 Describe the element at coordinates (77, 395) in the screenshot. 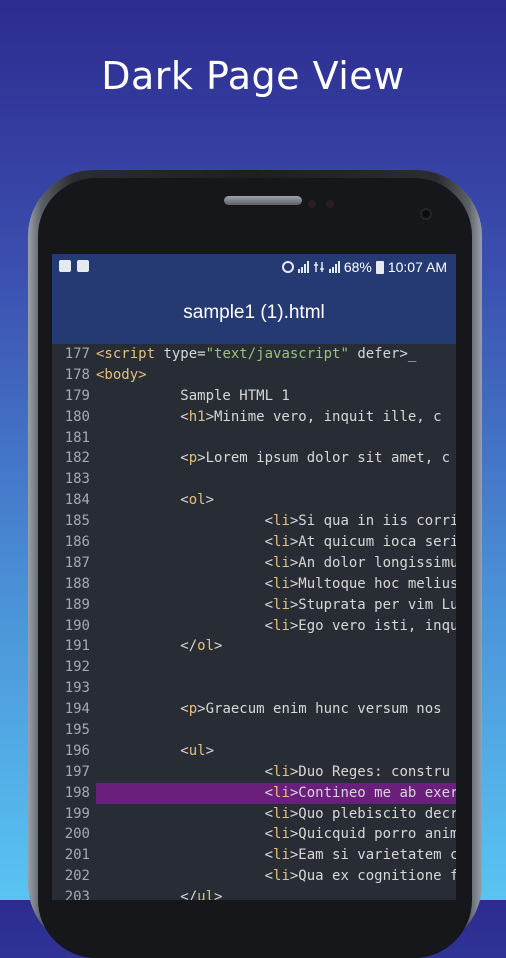

I see `line-number: 179` at that location.